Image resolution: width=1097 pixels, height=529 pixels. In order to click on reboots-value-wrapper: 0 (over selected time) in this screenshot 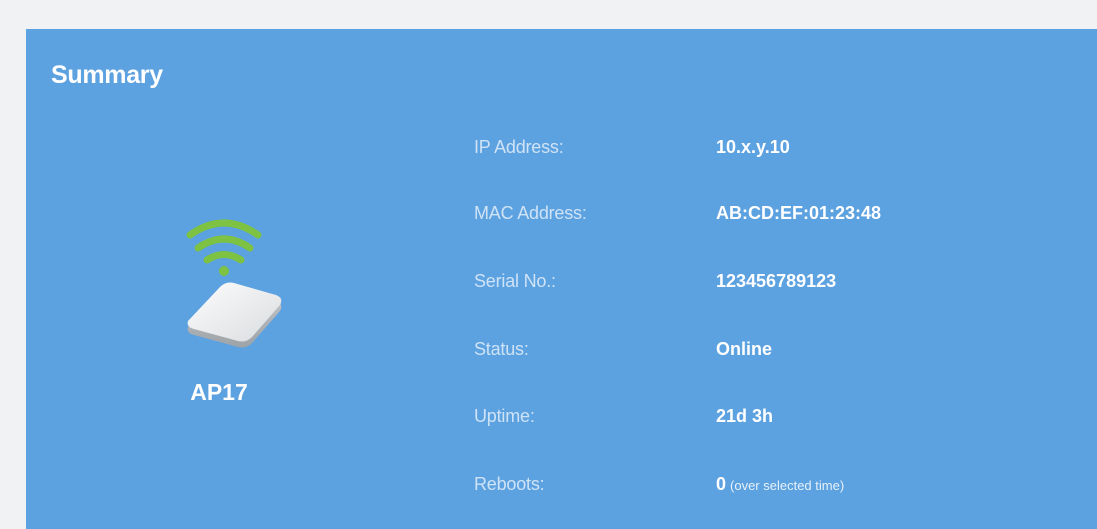, I will do `click(780, 484)`.